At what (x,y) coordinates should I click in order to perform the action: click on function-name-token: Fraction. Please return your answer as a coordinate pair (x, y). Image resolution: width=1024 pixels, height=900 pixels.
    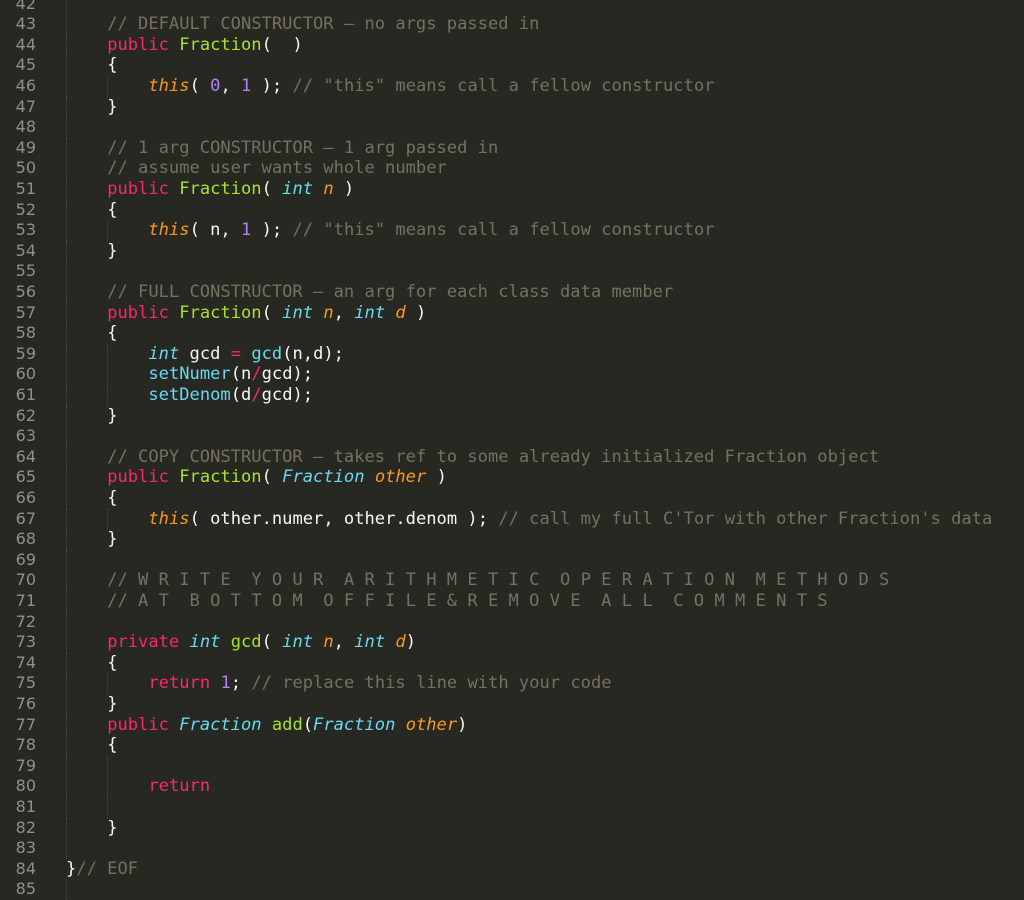
    Looking at the image, I should click on (220, 44).